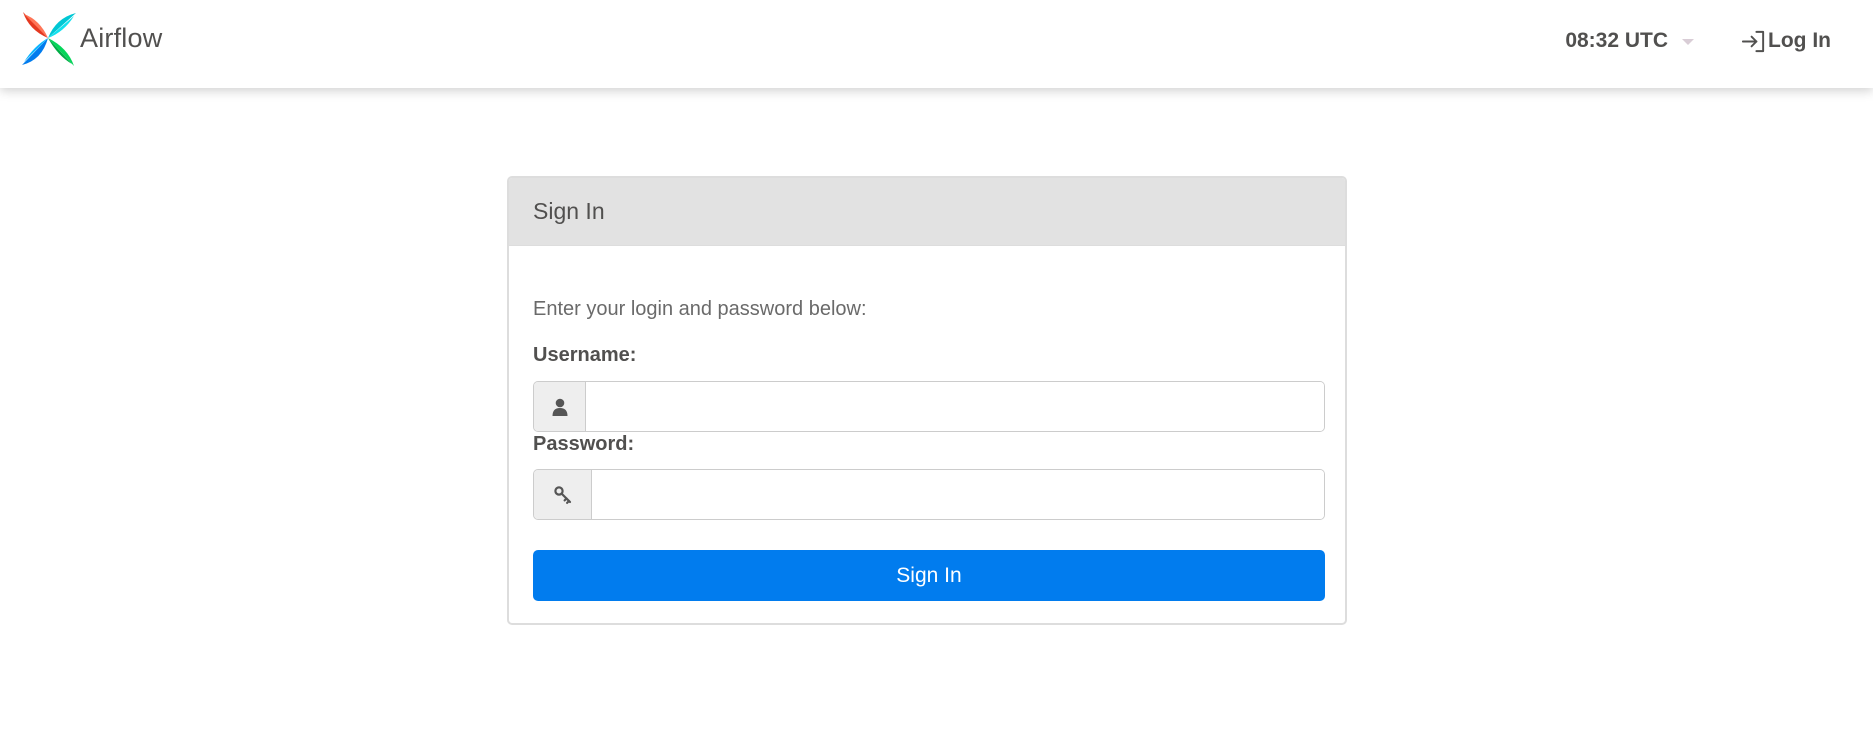 The width and height of the screenshot is (1873, 742). Describe the element at coordinates (584, 444) in the screenshot. I see `password-label: Password:` at that location.